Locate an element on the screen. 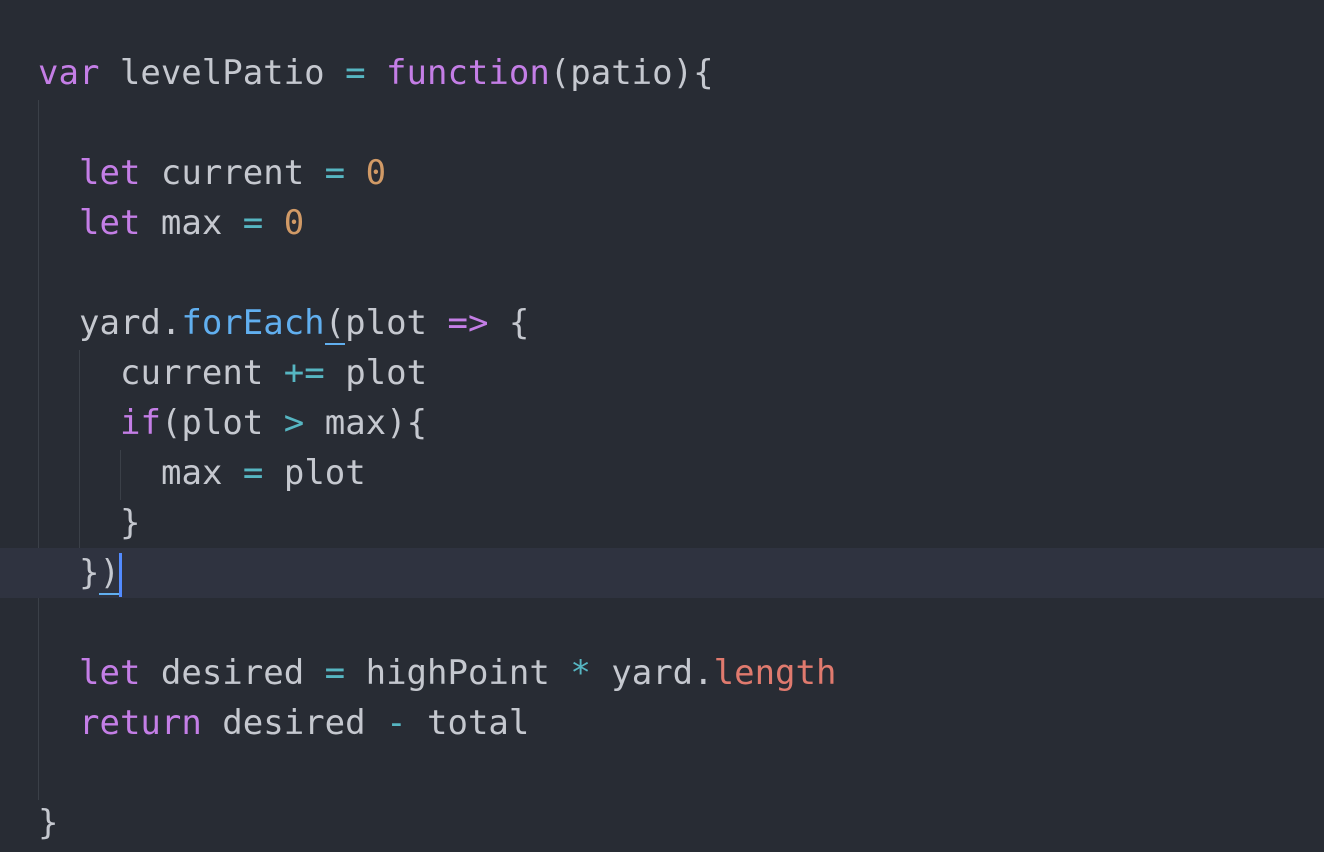 The height and width of the screenshot is (852, 1324). code-line: let current = 0 is located at coordinates (662, 173).